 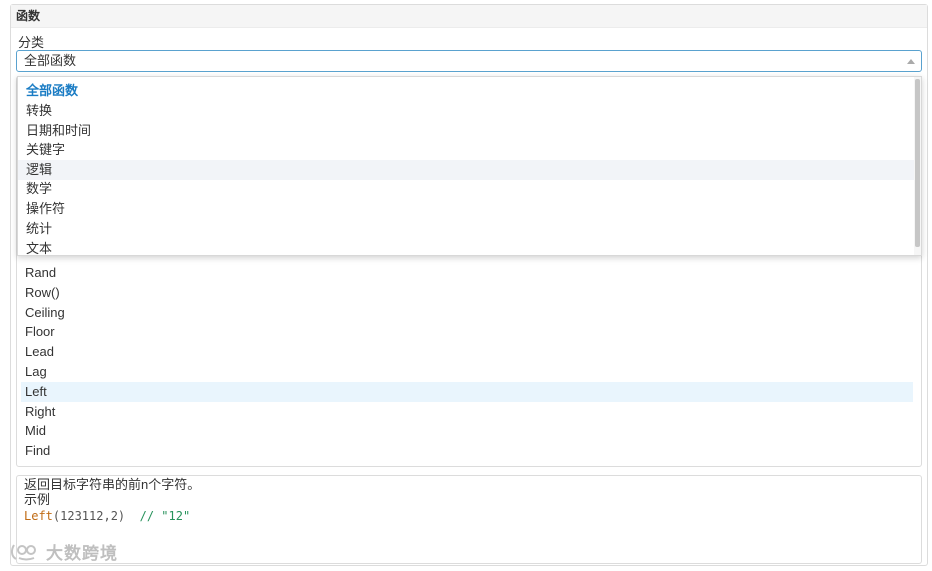 I want to click on dropdown-option-logic: 逻辑, so click(x=467, y=170).